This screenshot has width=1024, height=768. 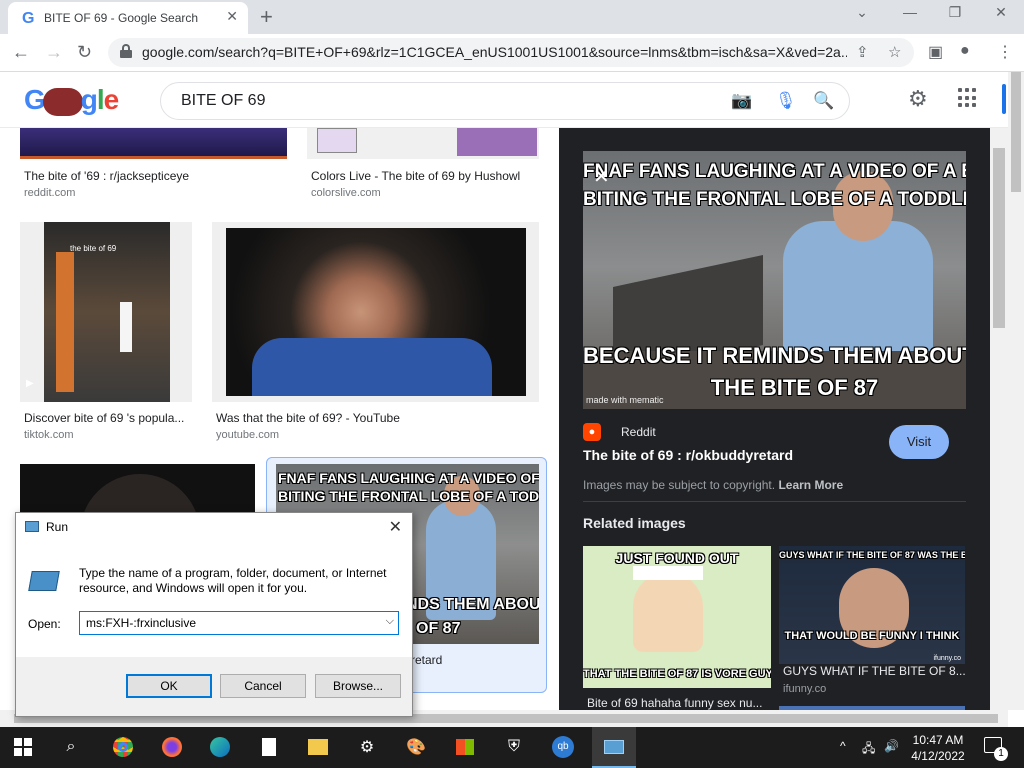 What do you see at coordinates (308, 418) in the screenshot?
I see `result-title: Was that the bite of 69? - YouTube` at bounding box center [308, 418].